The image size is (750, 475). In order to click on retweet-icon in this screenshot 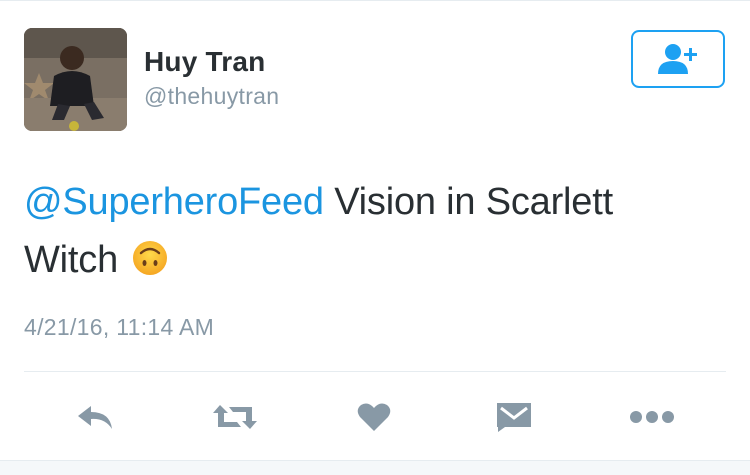, I will do `click(235, 417)`.